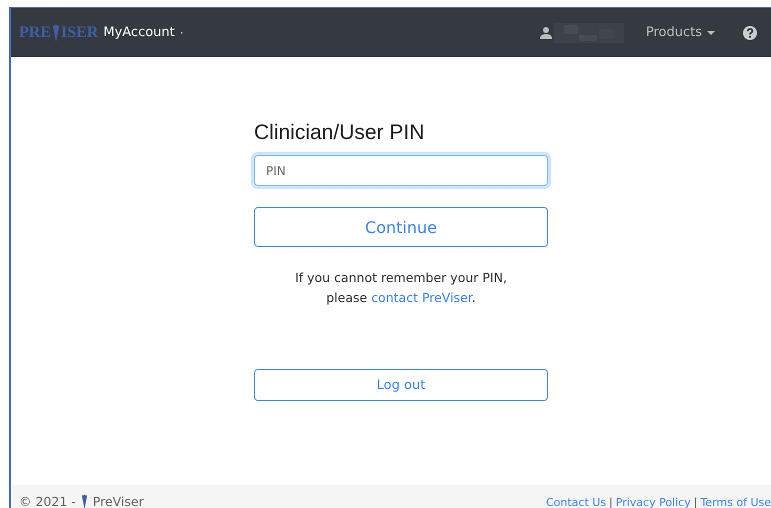 The height and width of the screenshot is (508, 771). Describe the element at coordinates (546, 32) in the screenshot. I see `user-icon` at that location.